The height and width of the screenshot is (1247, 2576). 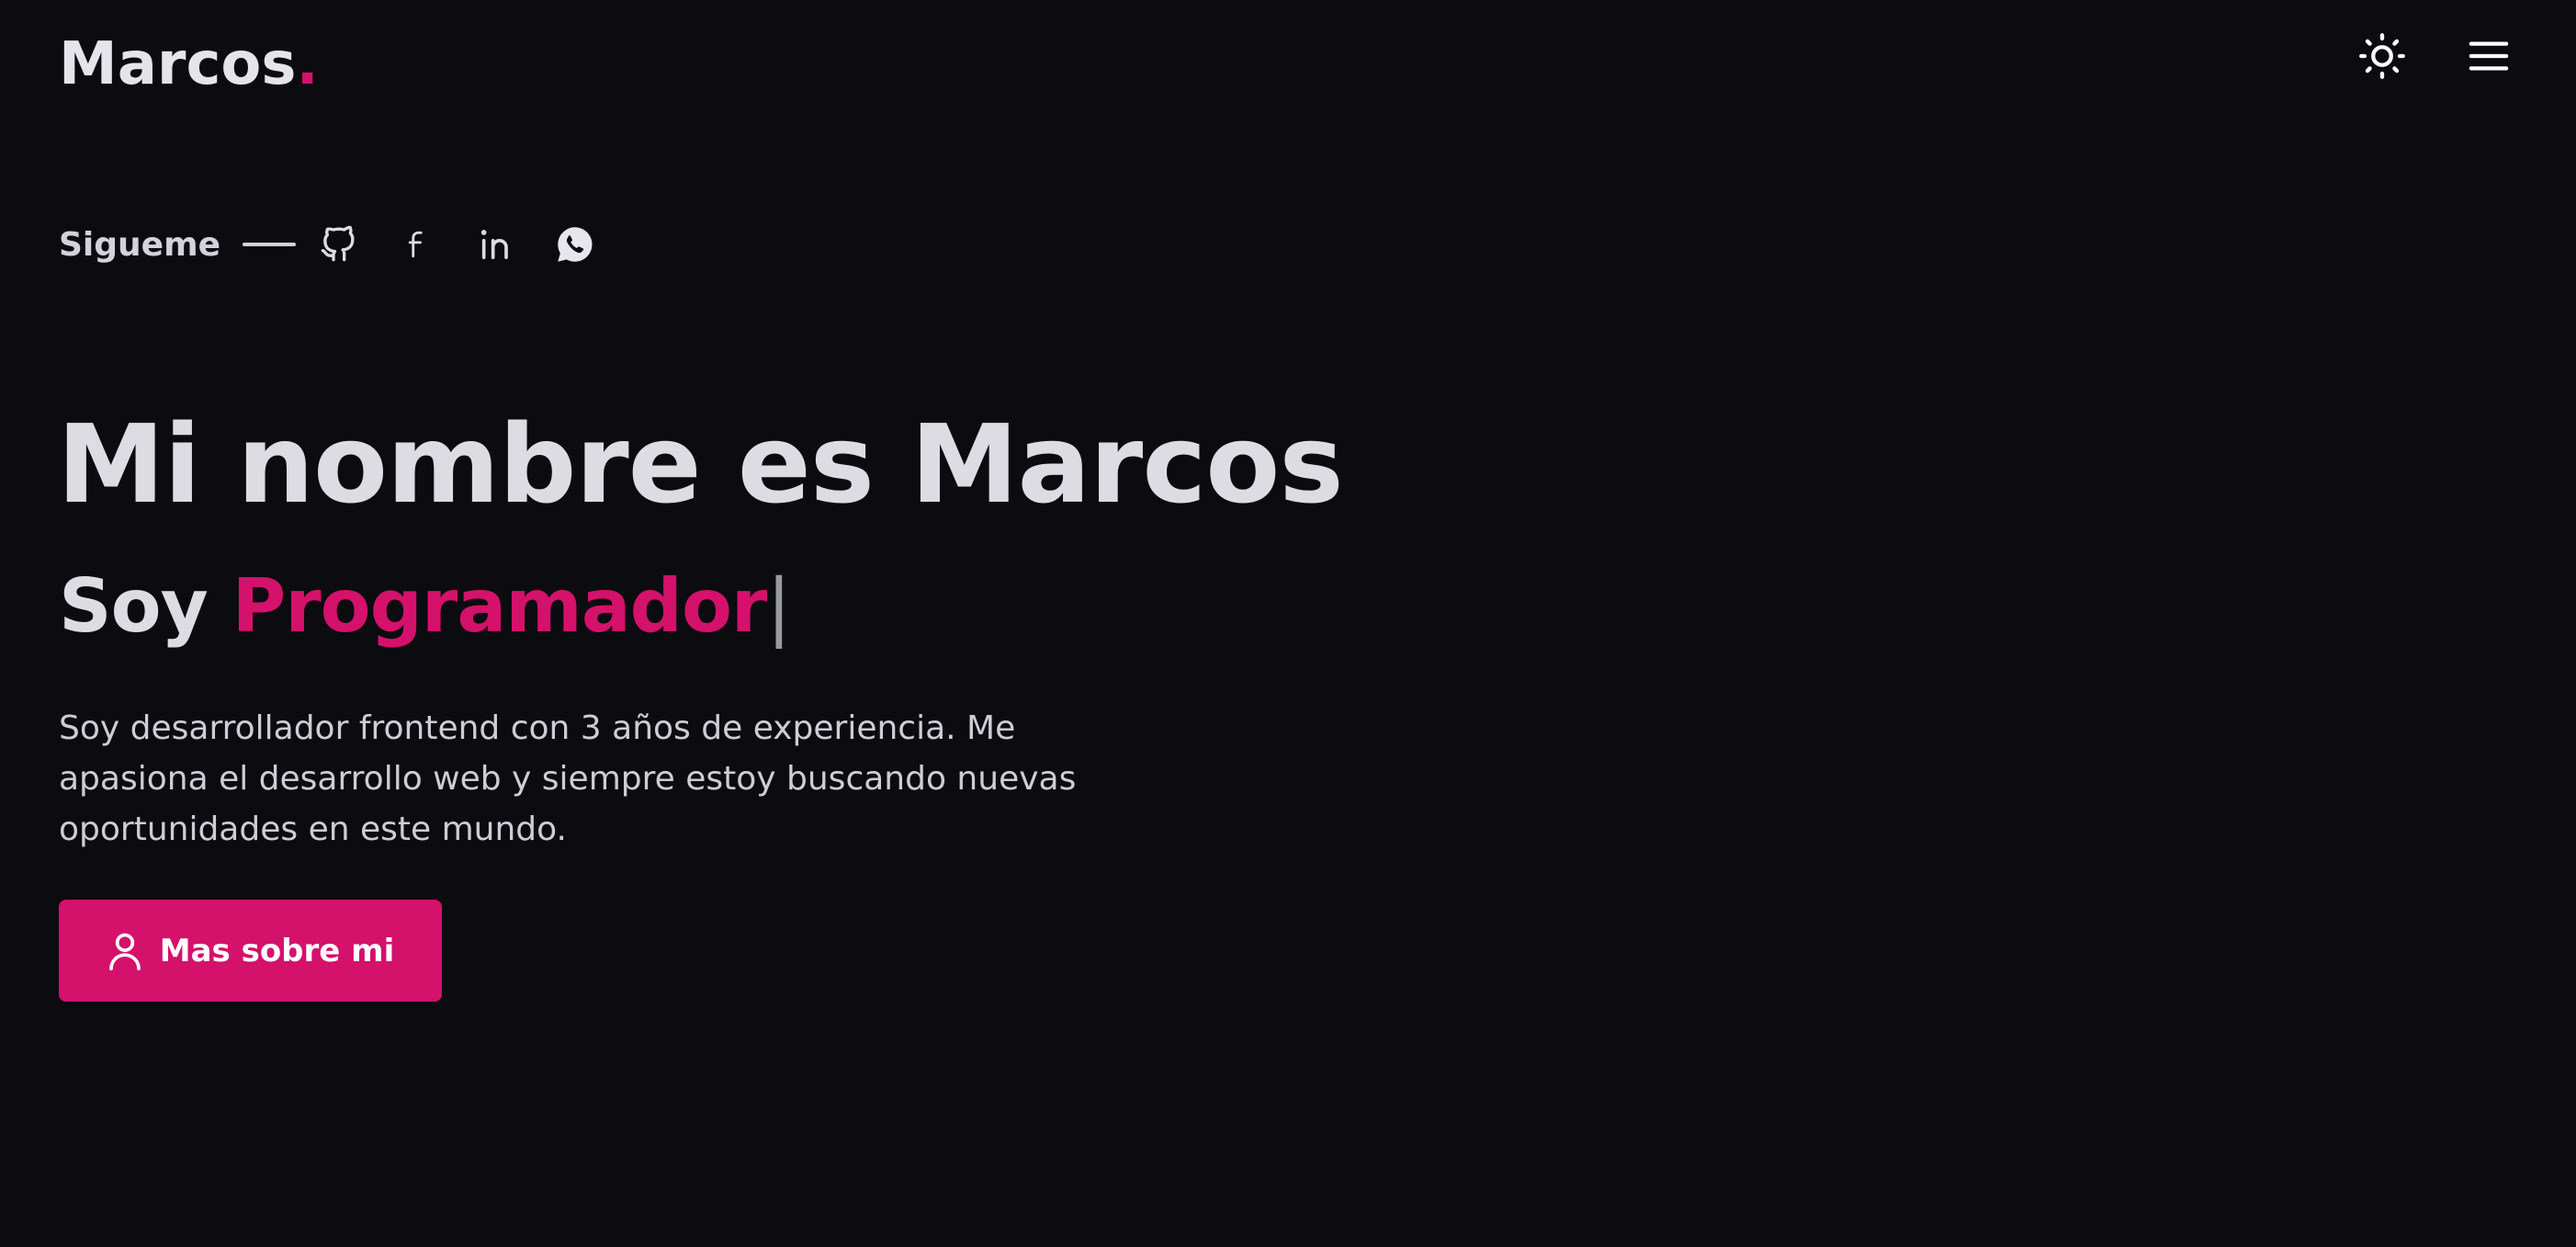 I want to click on social-label: Sigueme, so click(x=140, y=244).